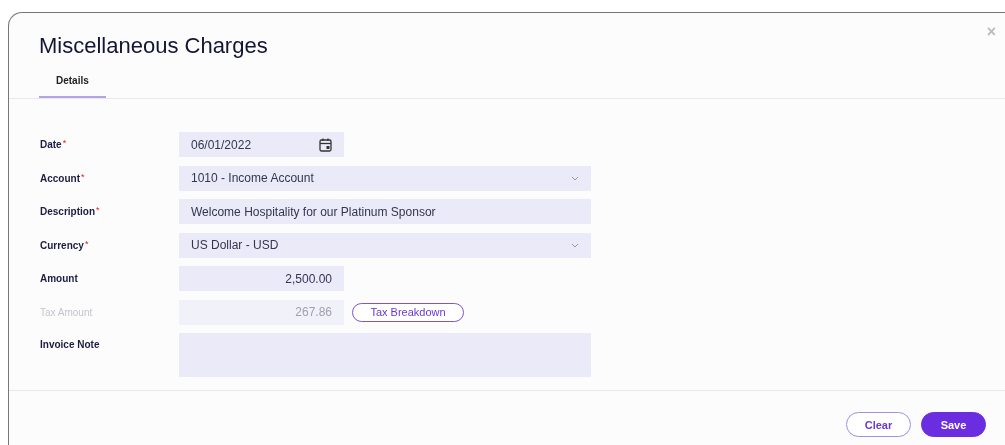 The width and height of the screenshot is (1005, 445). What do you see at coordinates (878, 424) in the screenshot?
I see `clear-button: Clear` at bounding box center [878, 424].